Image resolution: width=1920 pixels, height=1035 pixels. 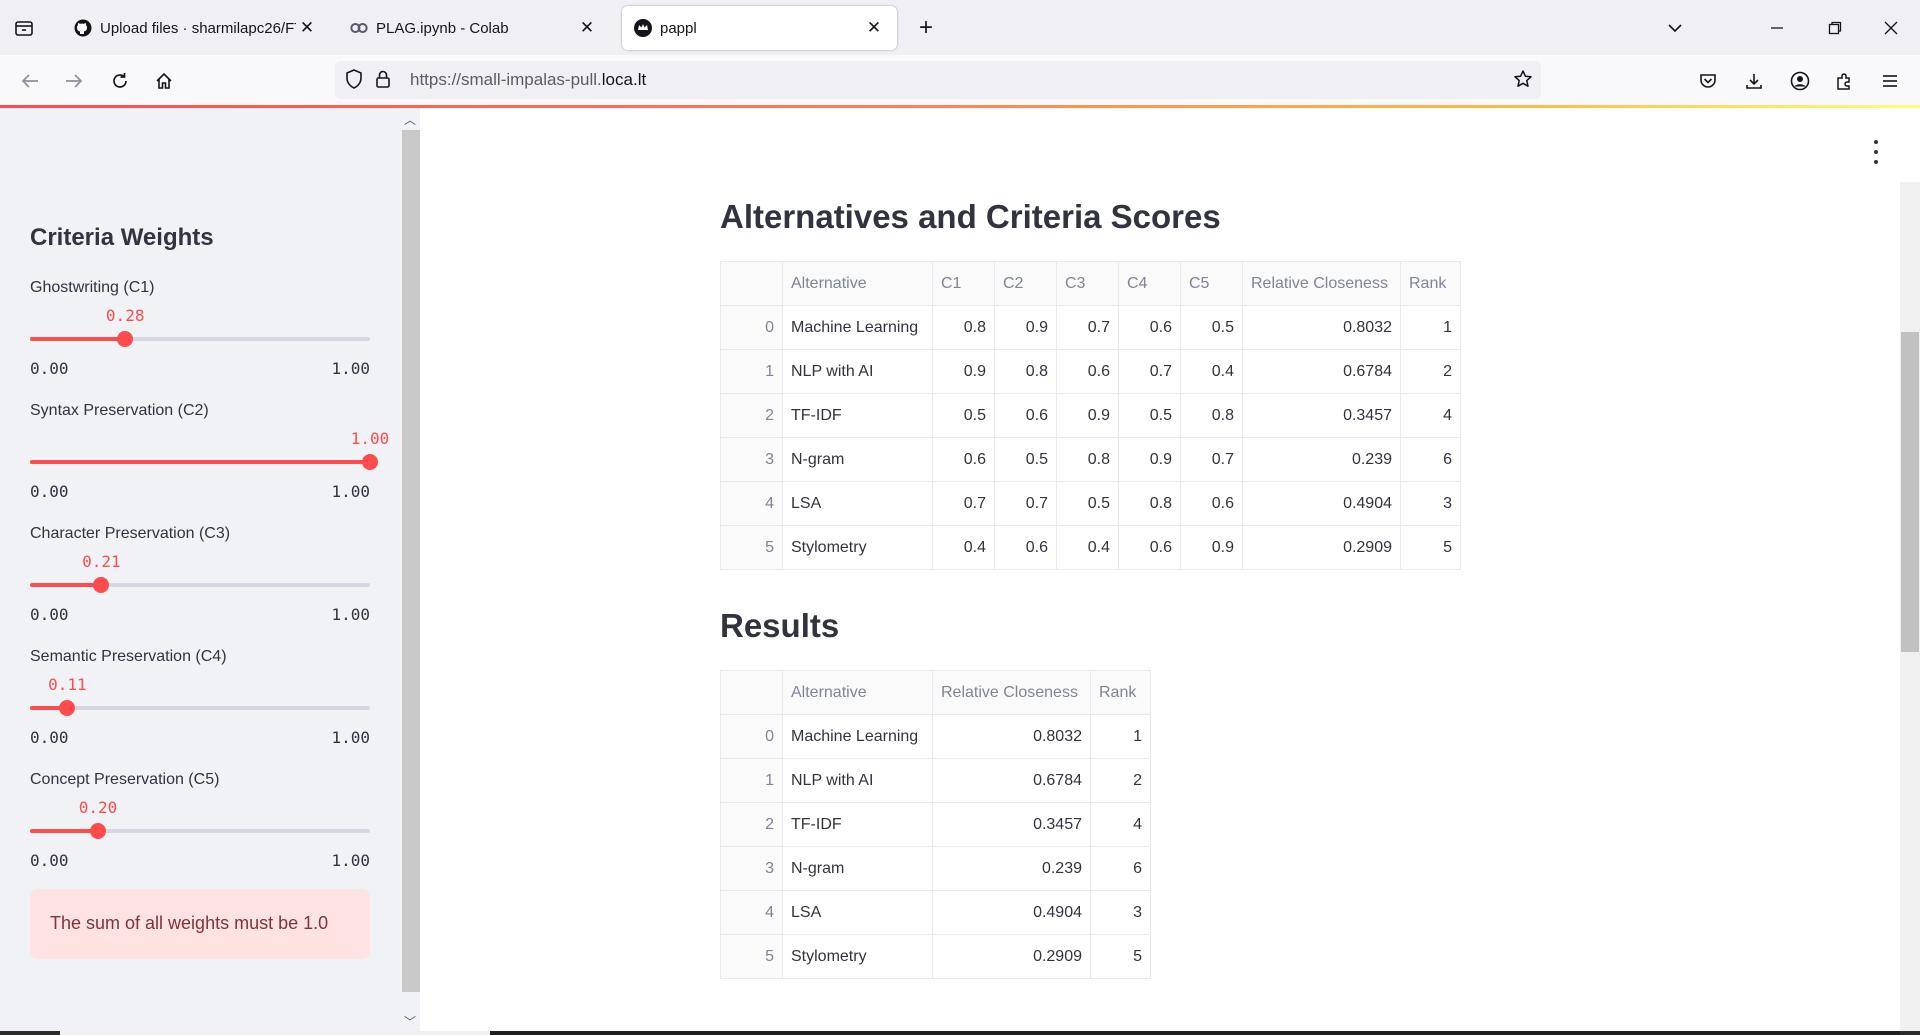 What do you see at coordinates (410, 571) in the screenshot?
I see `sidebar-scrollbar: ︿ ﹀` at bounding box center [410, 571].